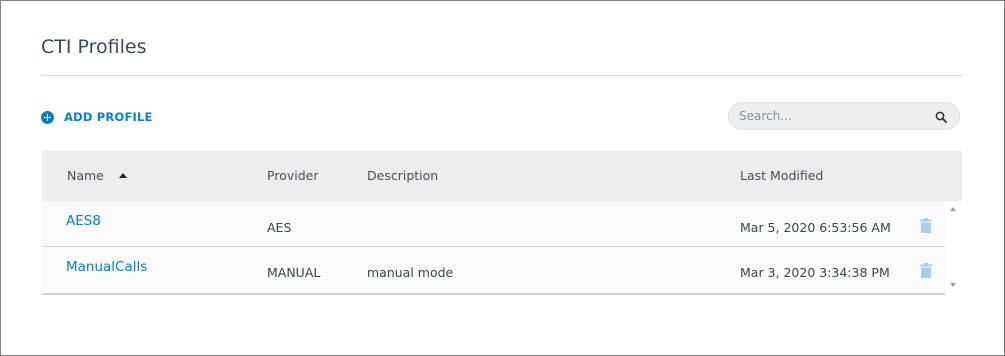 The image size is (1005, 356). Describe the element at coordinates (279, 227) in the screenshot. I see `provider-cell: AES` at that location.